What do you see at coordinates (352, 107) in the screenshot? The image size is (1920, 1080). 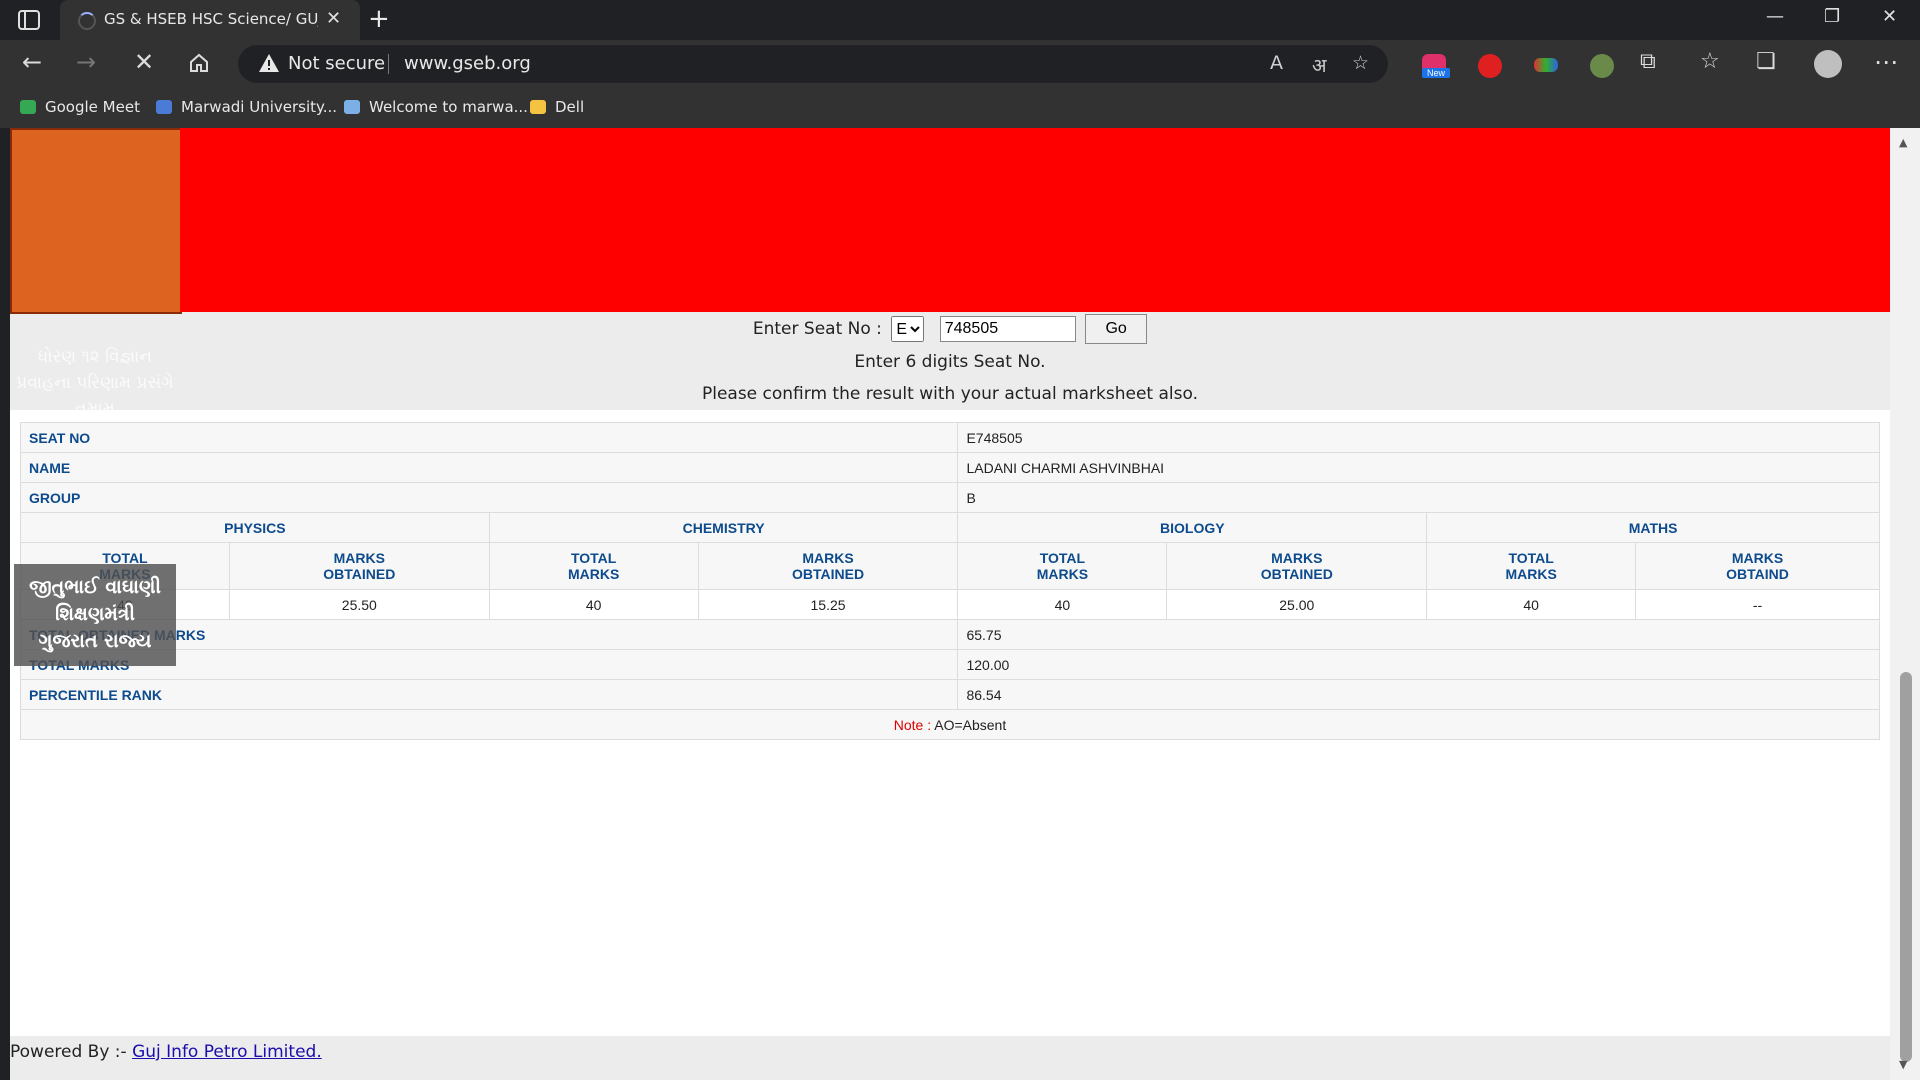 I see `cube-icon` at bounding box center [352, 107].